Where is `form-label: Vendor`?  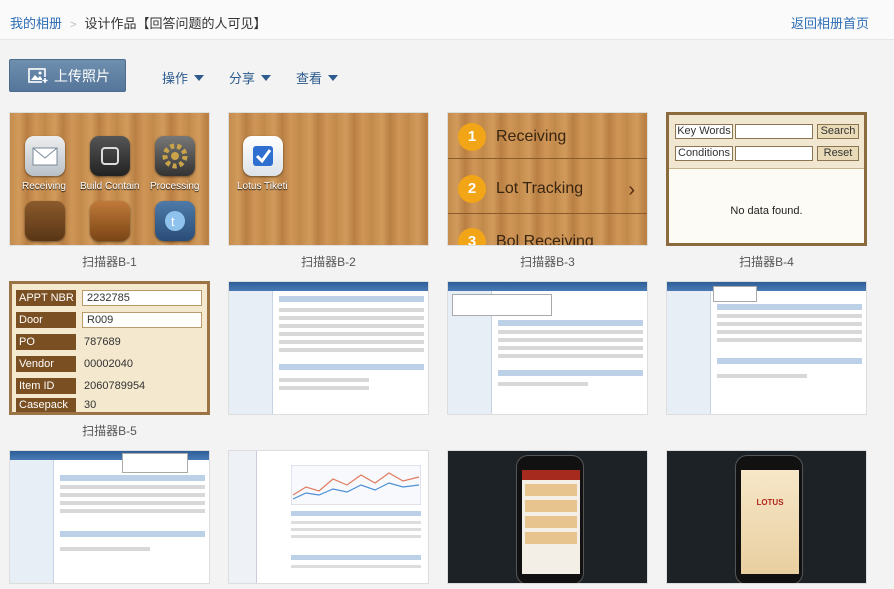
form-label: Vendor is located at coordinates (46, 364).